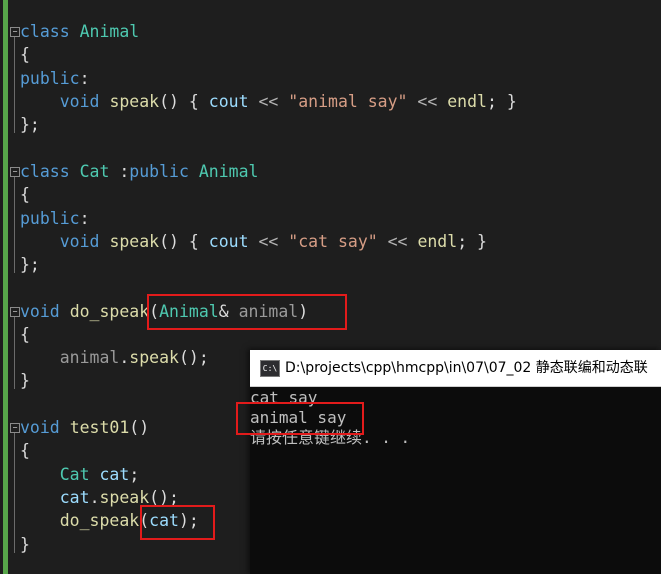 The height and width of the screenshot is (574, 661). I want to click on code-token: "animal say", so click(348, 101).